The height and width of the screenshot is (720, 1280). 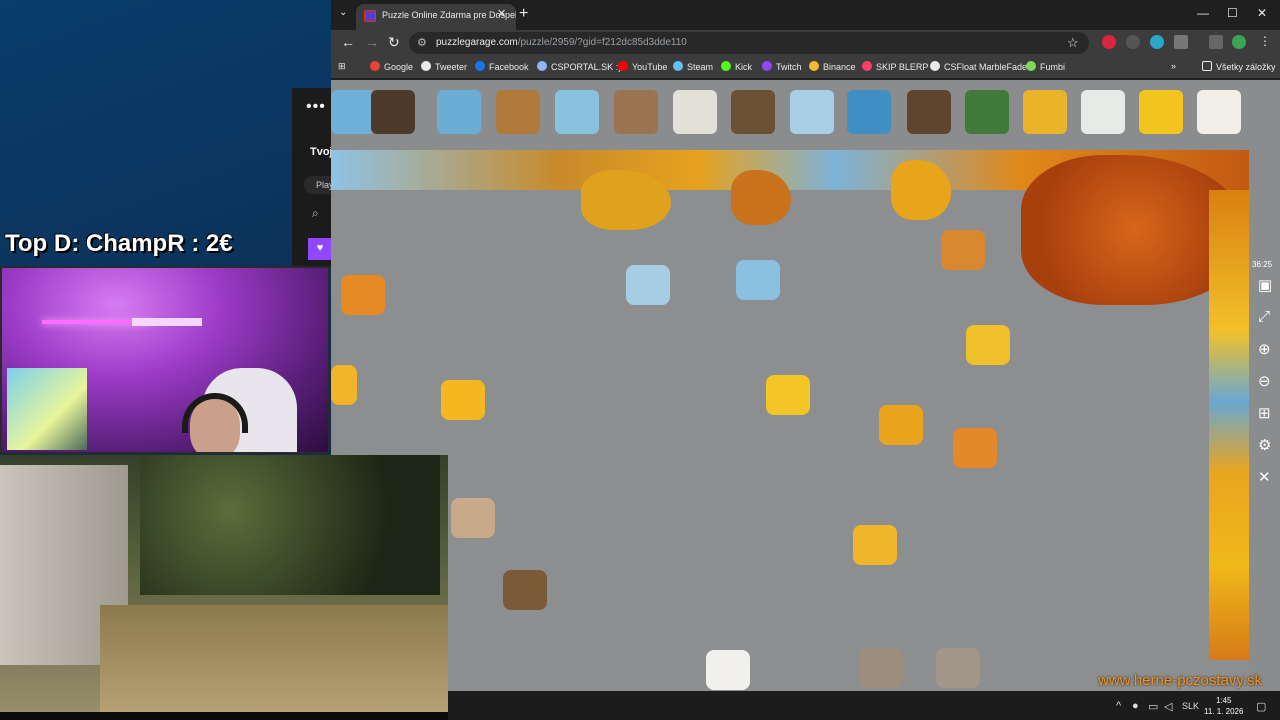 I want to click on zoom-in-icon: ⊕, so click(x=1264, y=349).